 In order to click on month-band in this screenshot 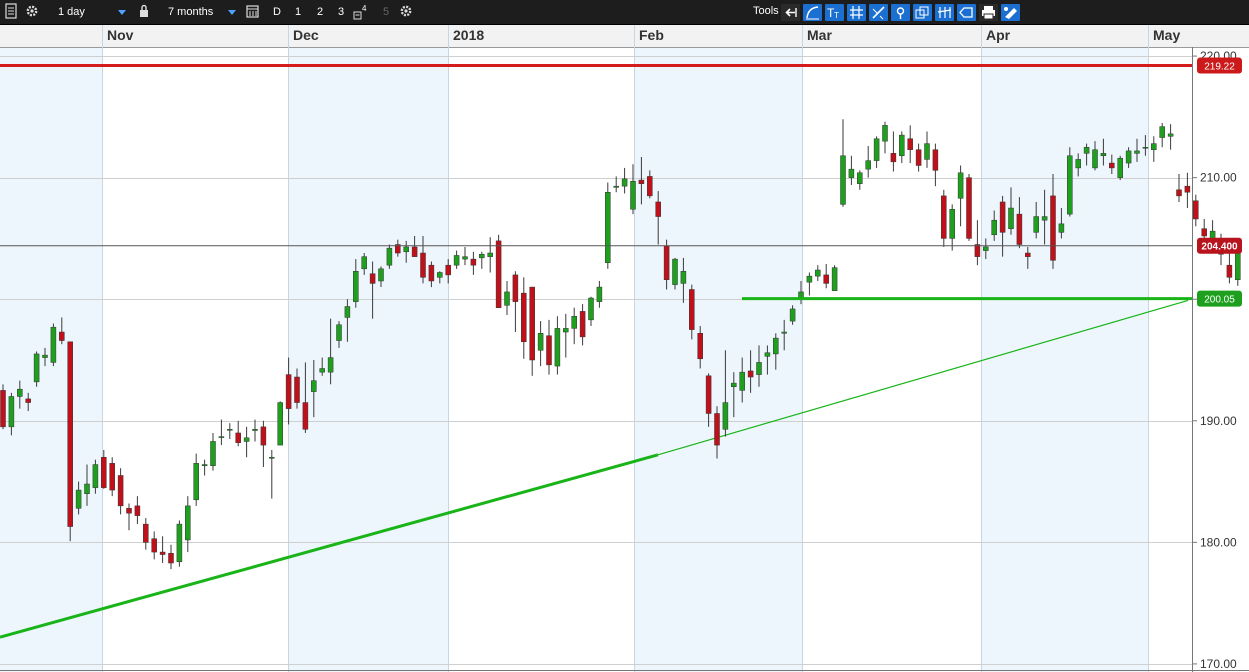, I will do `click(1064, 348)`.